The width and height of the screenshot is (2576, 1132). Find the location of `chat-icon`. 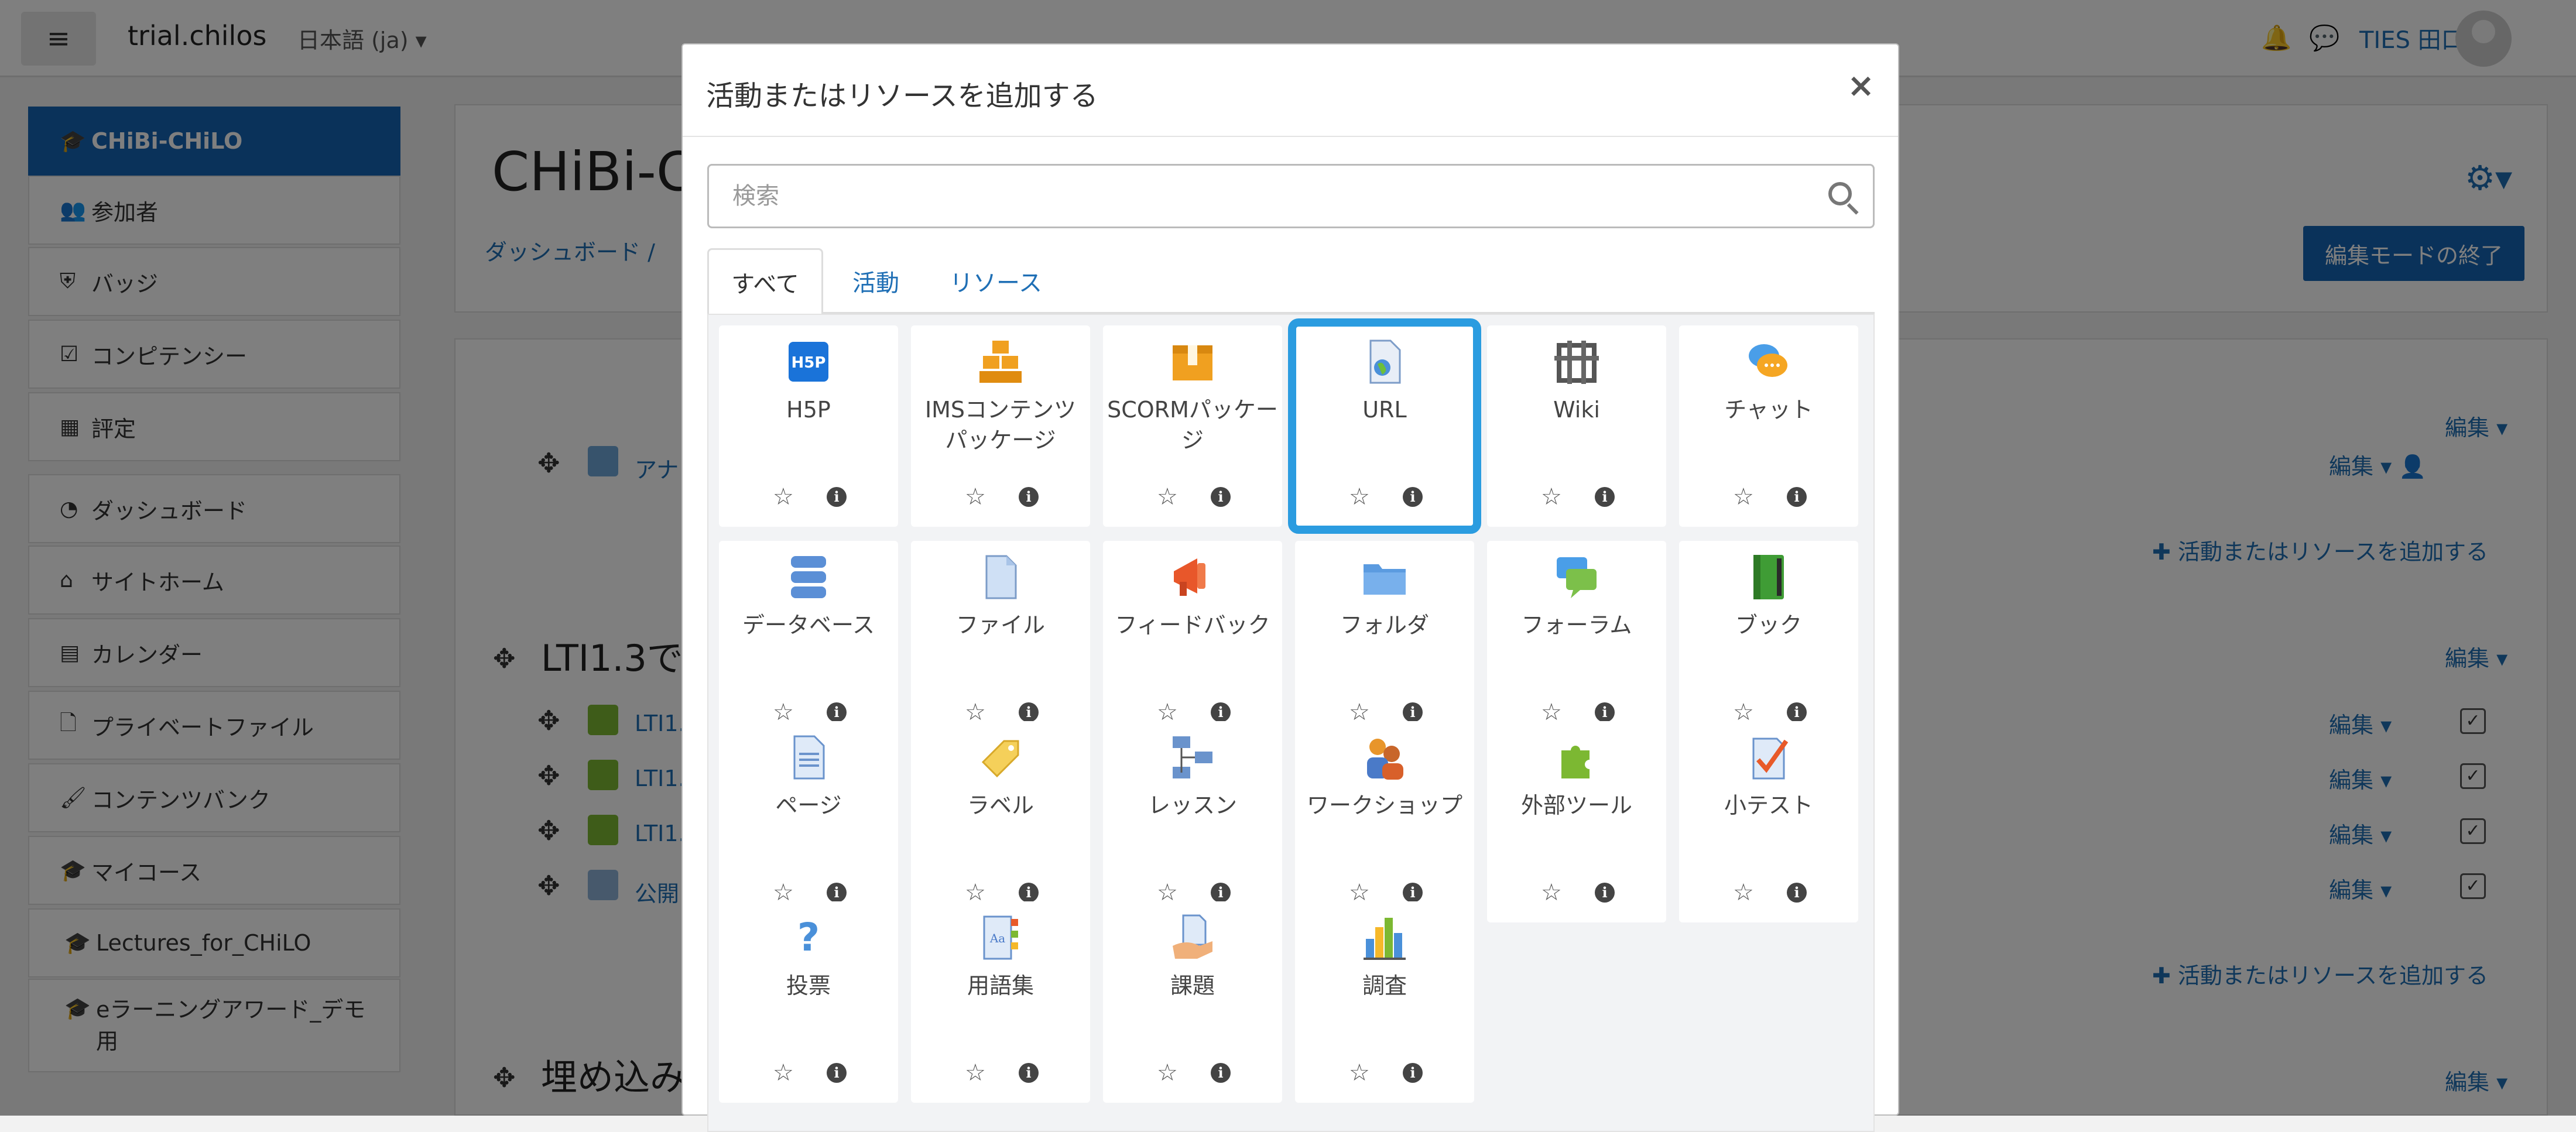

chat-icon is located at coordinates (1768, 360).